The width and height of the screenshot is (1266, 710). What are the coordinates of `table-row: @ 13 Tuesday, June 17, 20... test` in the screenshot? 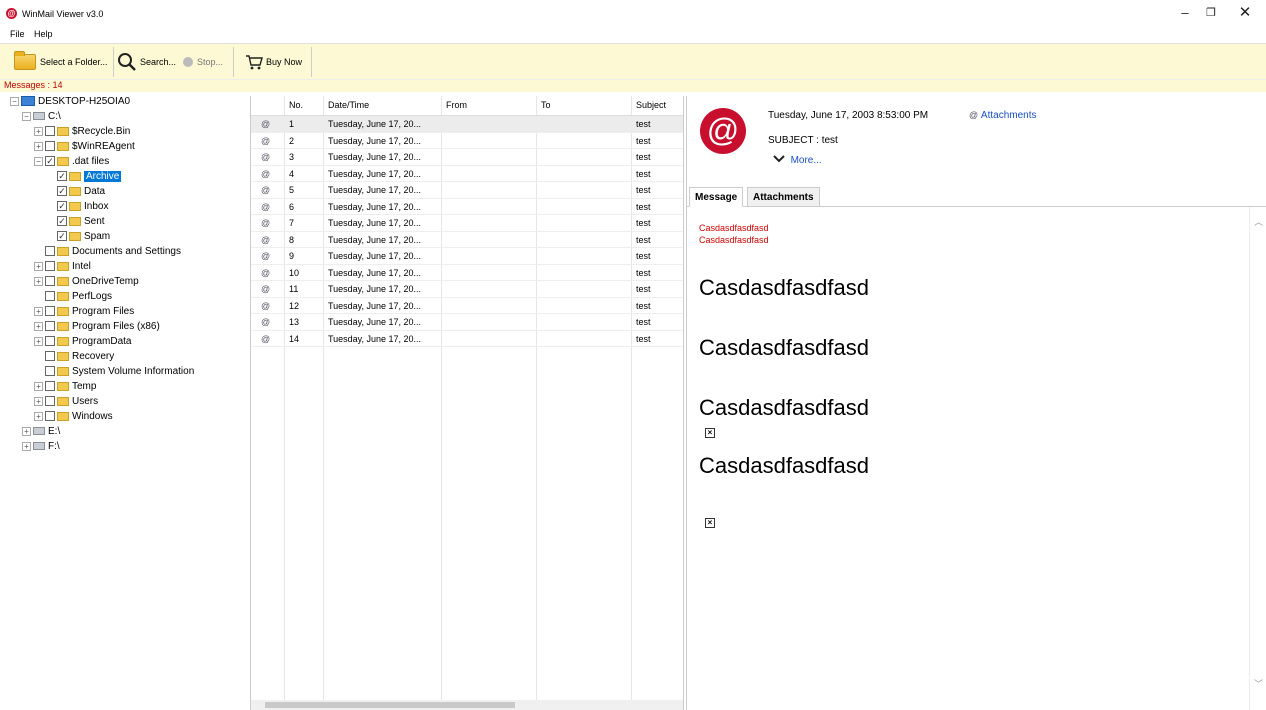 It's located at (467, 322).